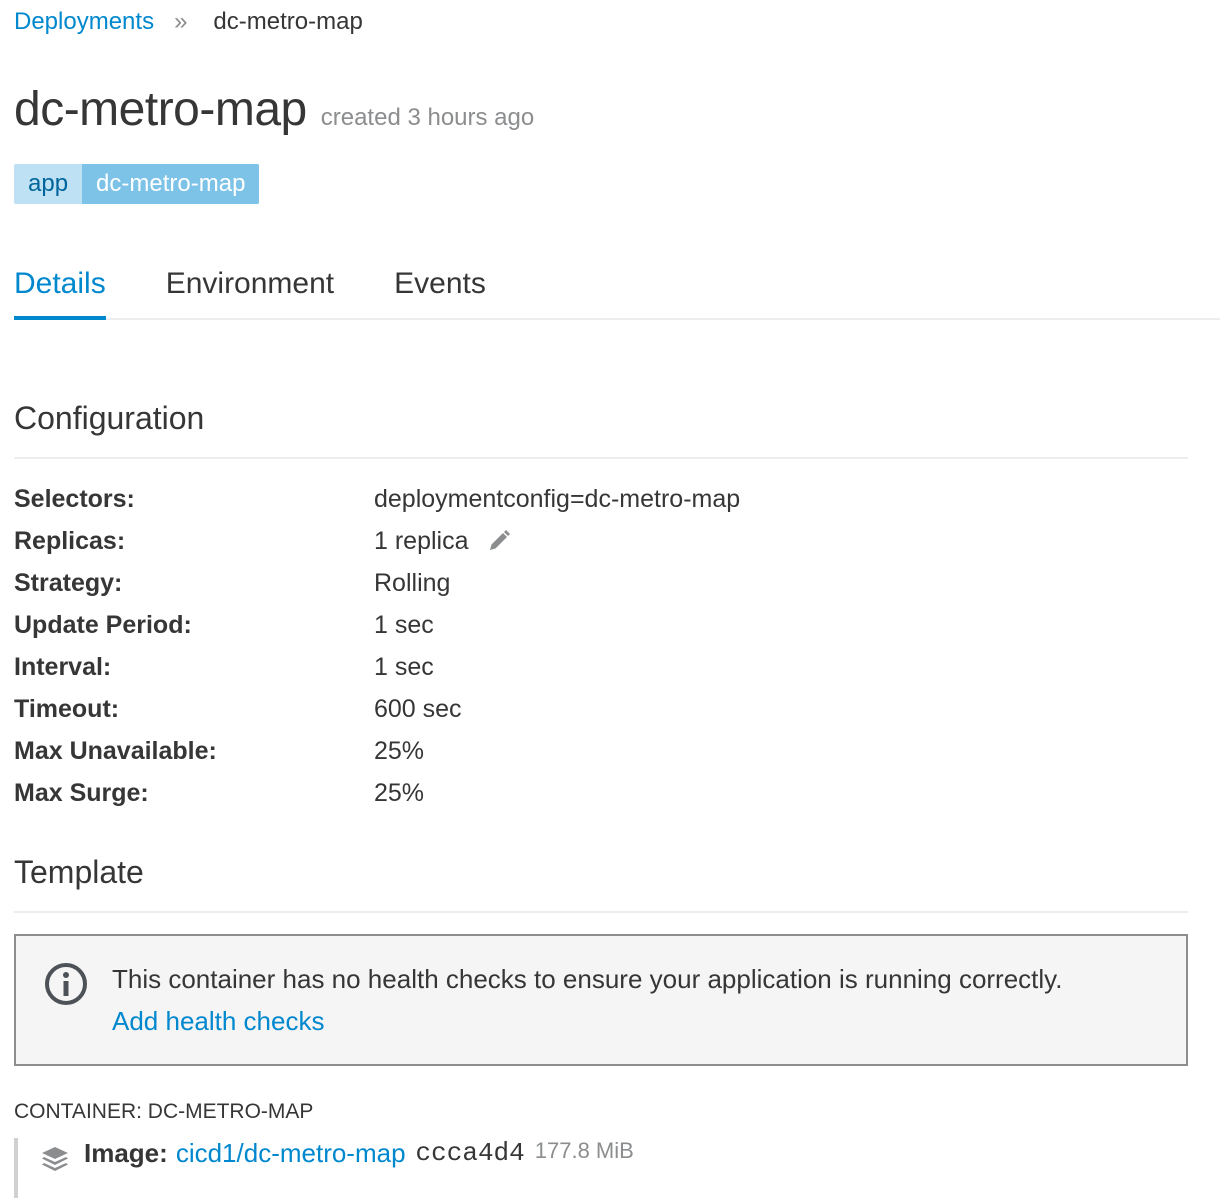  I want to click on layers-icon, so click(55, 1159).